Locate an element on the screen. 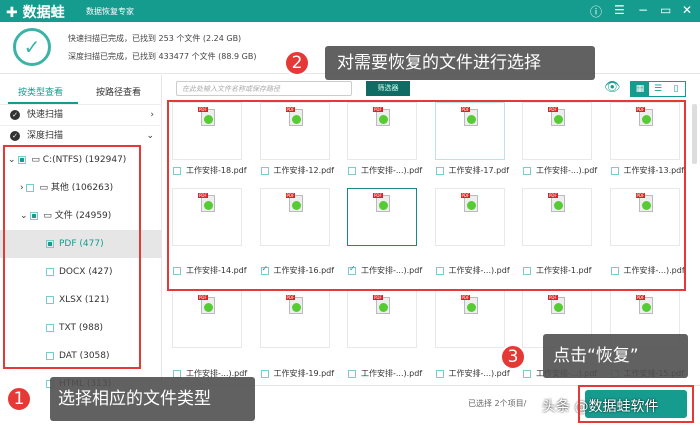  step-2-badge: 2 is located at coordinates (297, 63).